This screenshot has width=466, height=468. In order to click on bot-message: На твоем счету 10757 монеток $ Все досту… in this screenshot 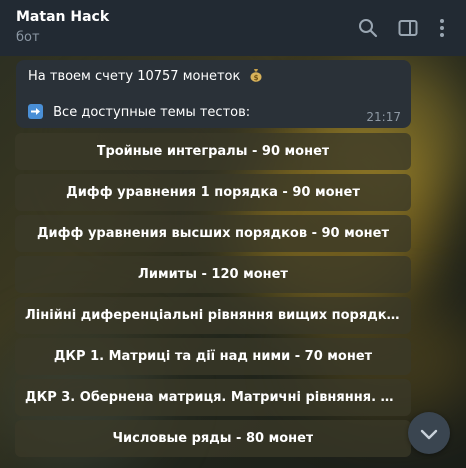, I will do `click(213, 94)`.